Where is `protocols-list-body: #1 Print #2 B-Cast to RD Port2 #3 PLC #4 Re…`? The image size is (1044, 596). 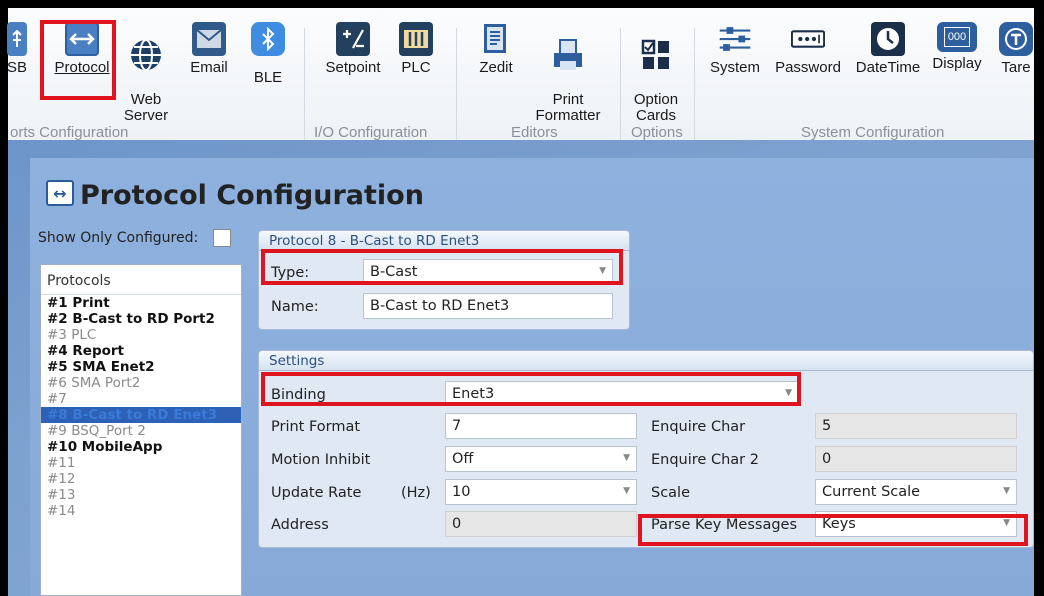
protocols-list-body: #1 Print #2 B-Cast to RD Port2 #3 PLC #4 Re… is located at coordinates (141, 407).